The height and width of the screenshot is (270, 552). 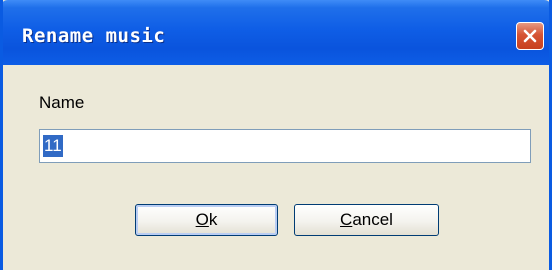 I want to click on name-input-value: 11, so click(x=53, y=146).